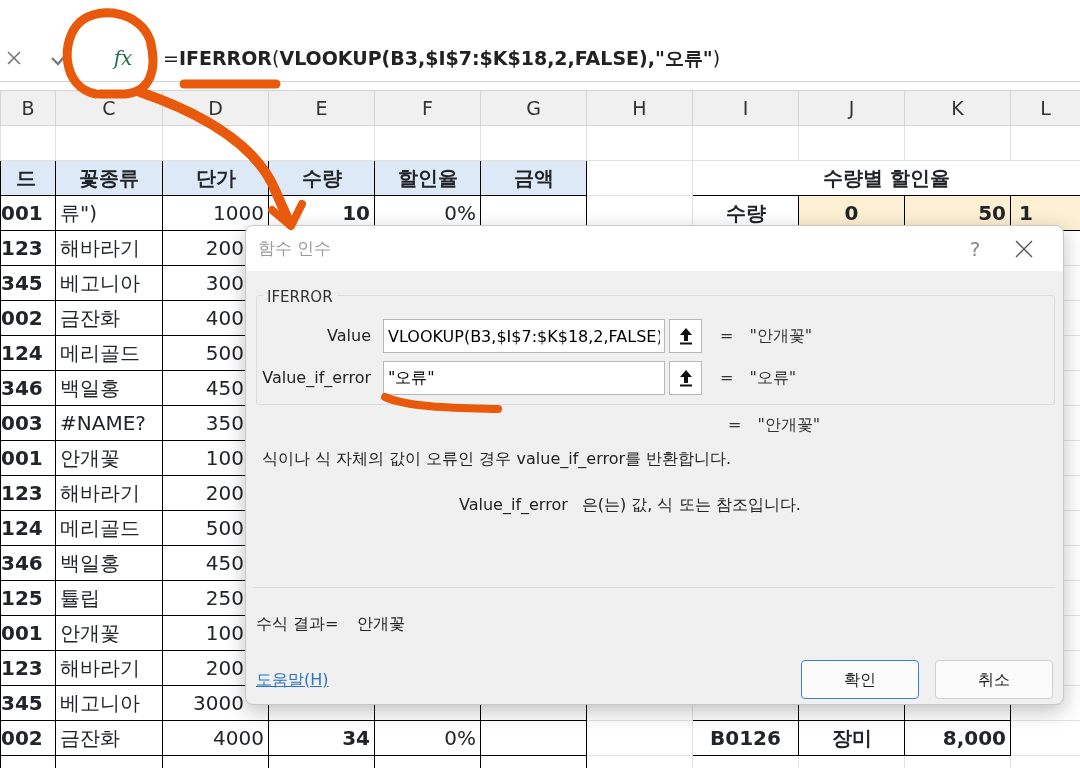 The height and width of the screenshot is (768, 1080). I want to click on column-header: L, so click(1045, 108).